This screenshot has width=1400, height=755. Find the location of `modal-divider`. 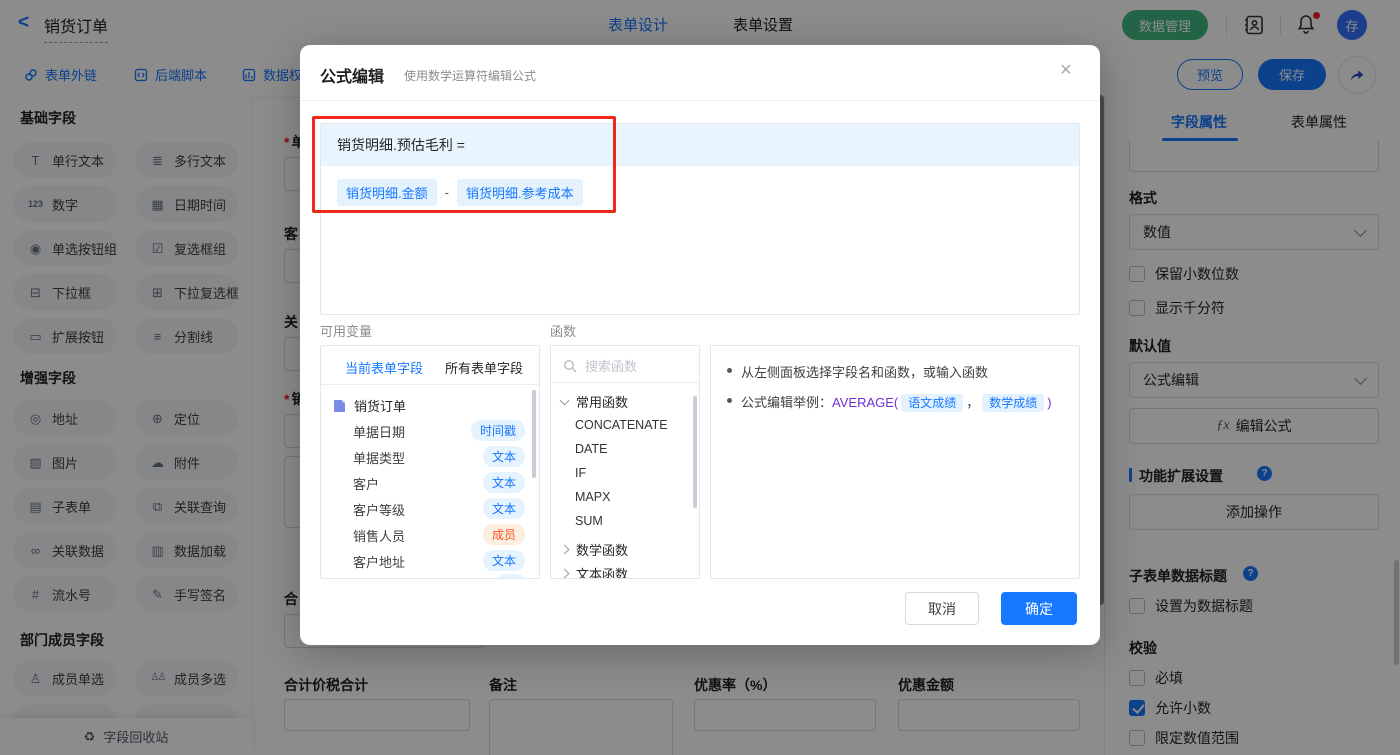

modal-divider is located at coordinates (700, 100).